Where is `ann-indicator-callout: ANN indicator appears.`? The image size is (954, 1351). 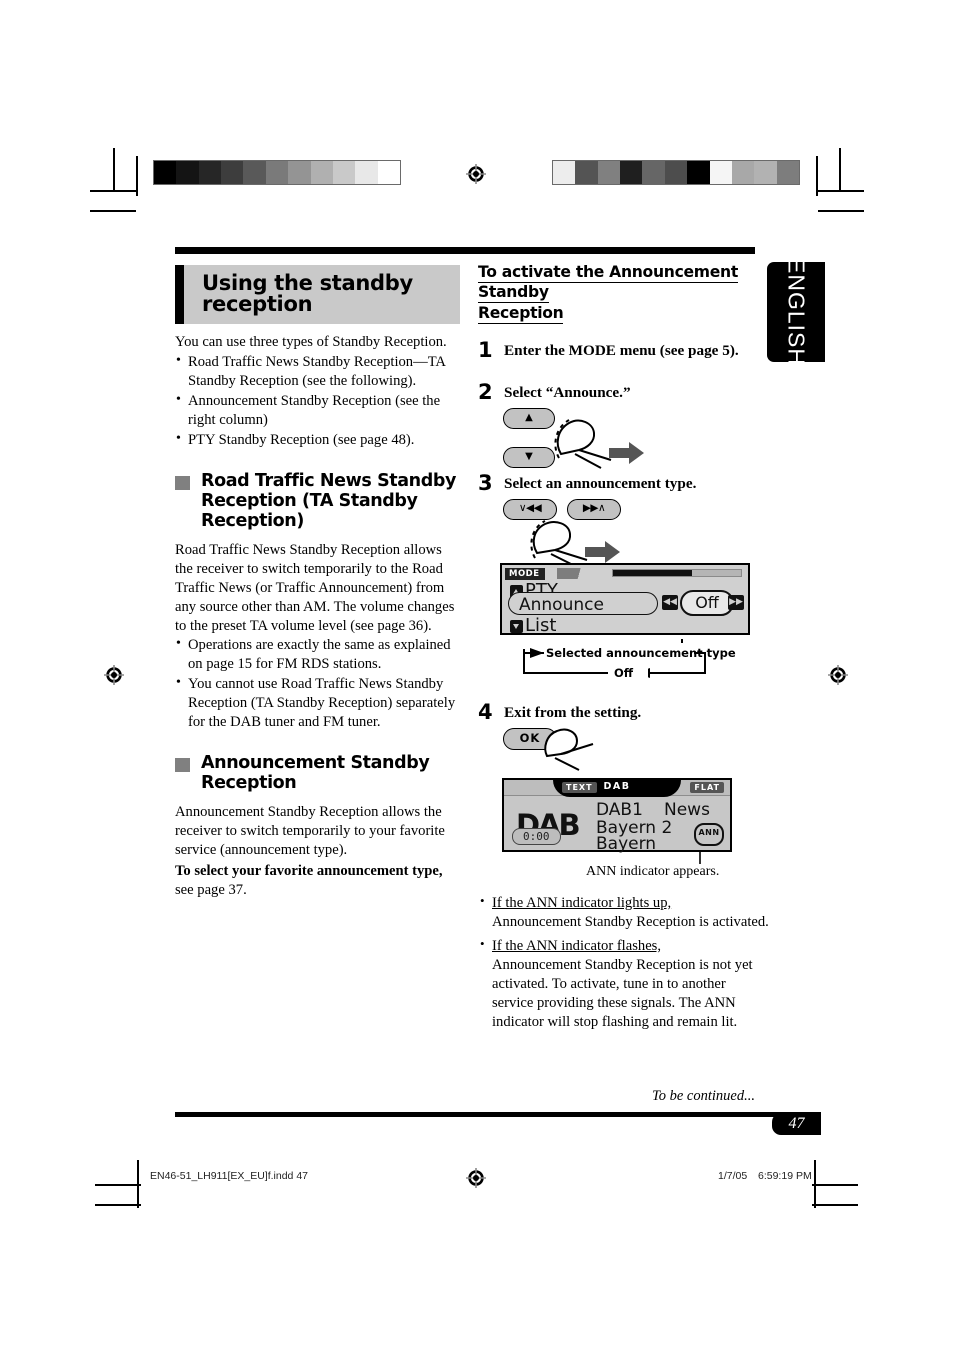 ann-indicator-callout: ANN indicator appears. is located at coordinates (636, 866).